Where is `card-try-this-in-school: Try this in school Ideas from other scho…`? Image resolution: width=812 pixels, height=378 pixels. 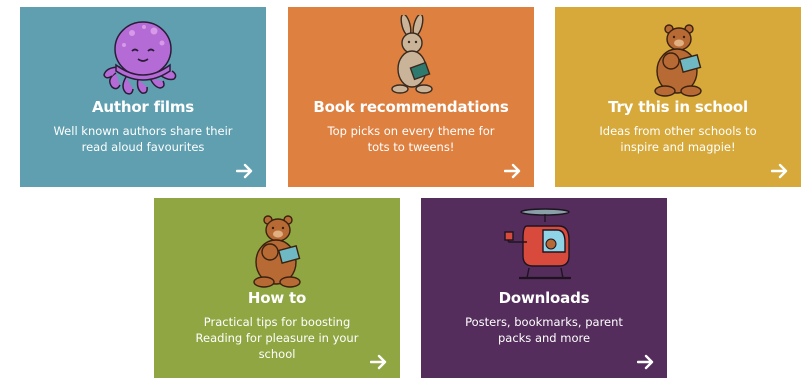 card-try-this-in-school: Try this in school Ideas from other scho… is located at coordinates (678, 97).